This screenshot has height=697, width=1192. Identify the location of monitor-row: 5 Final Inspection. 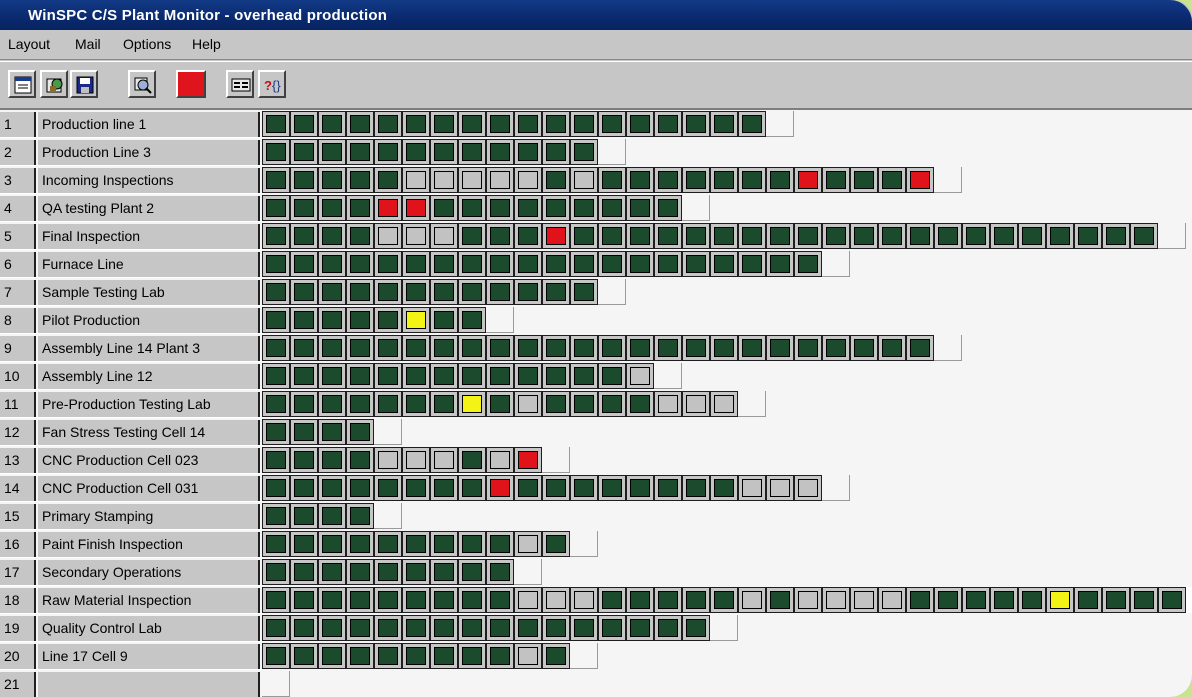
(596, 236).